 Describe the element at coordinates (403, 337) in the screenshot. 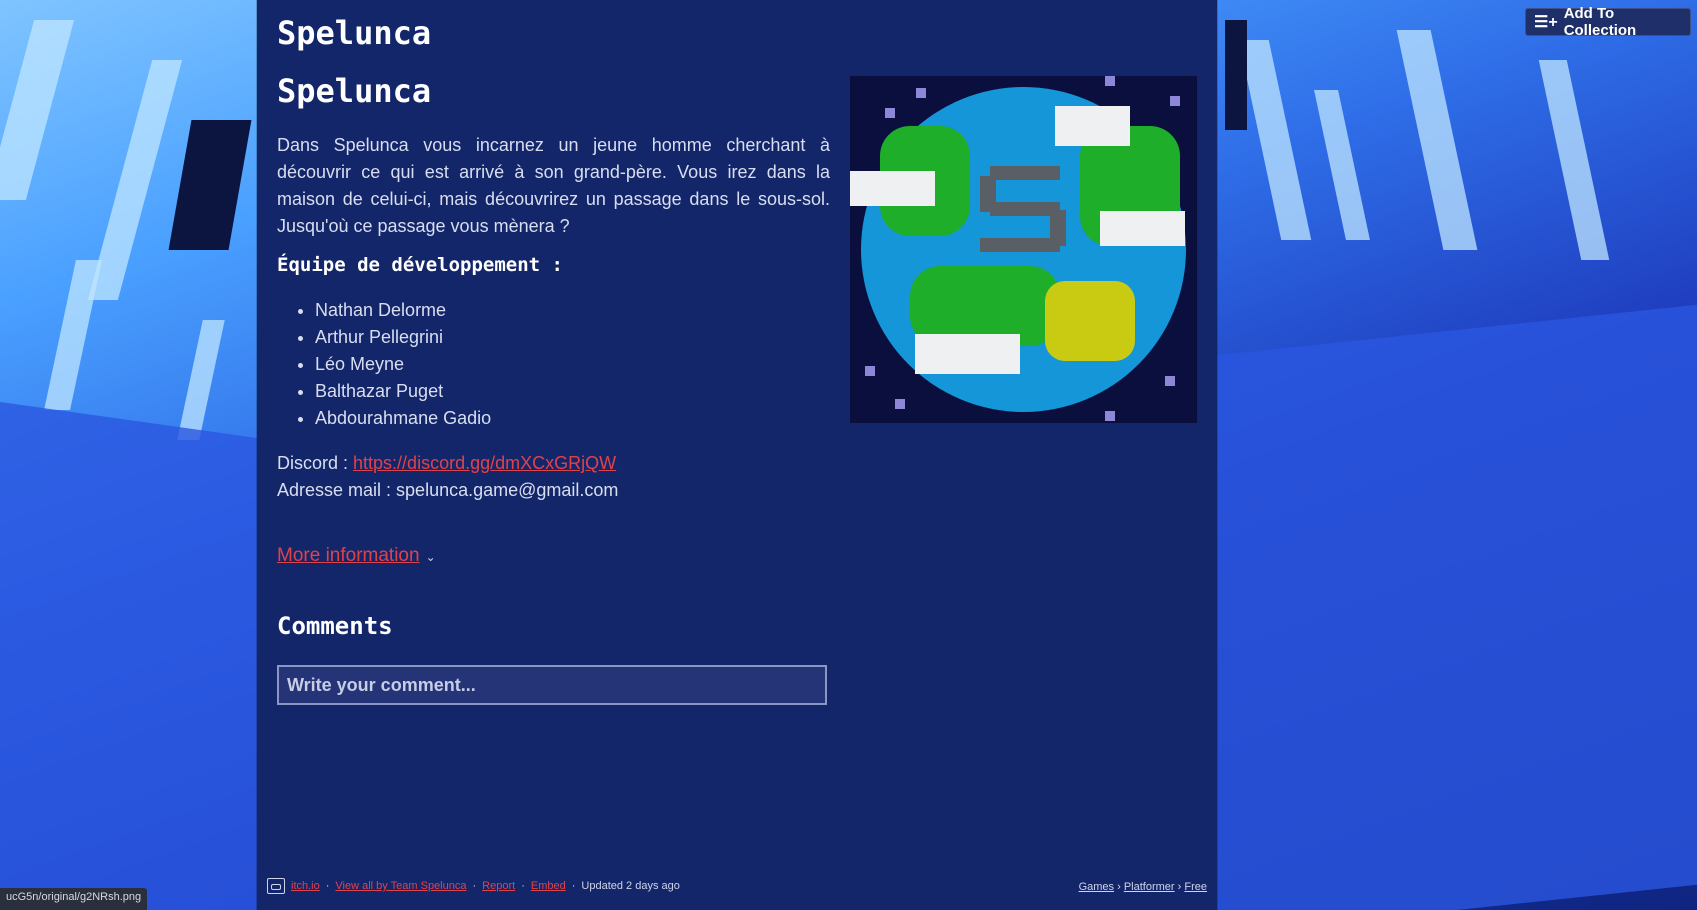

I see `team-member: Arthur Pellegrini` at that location.